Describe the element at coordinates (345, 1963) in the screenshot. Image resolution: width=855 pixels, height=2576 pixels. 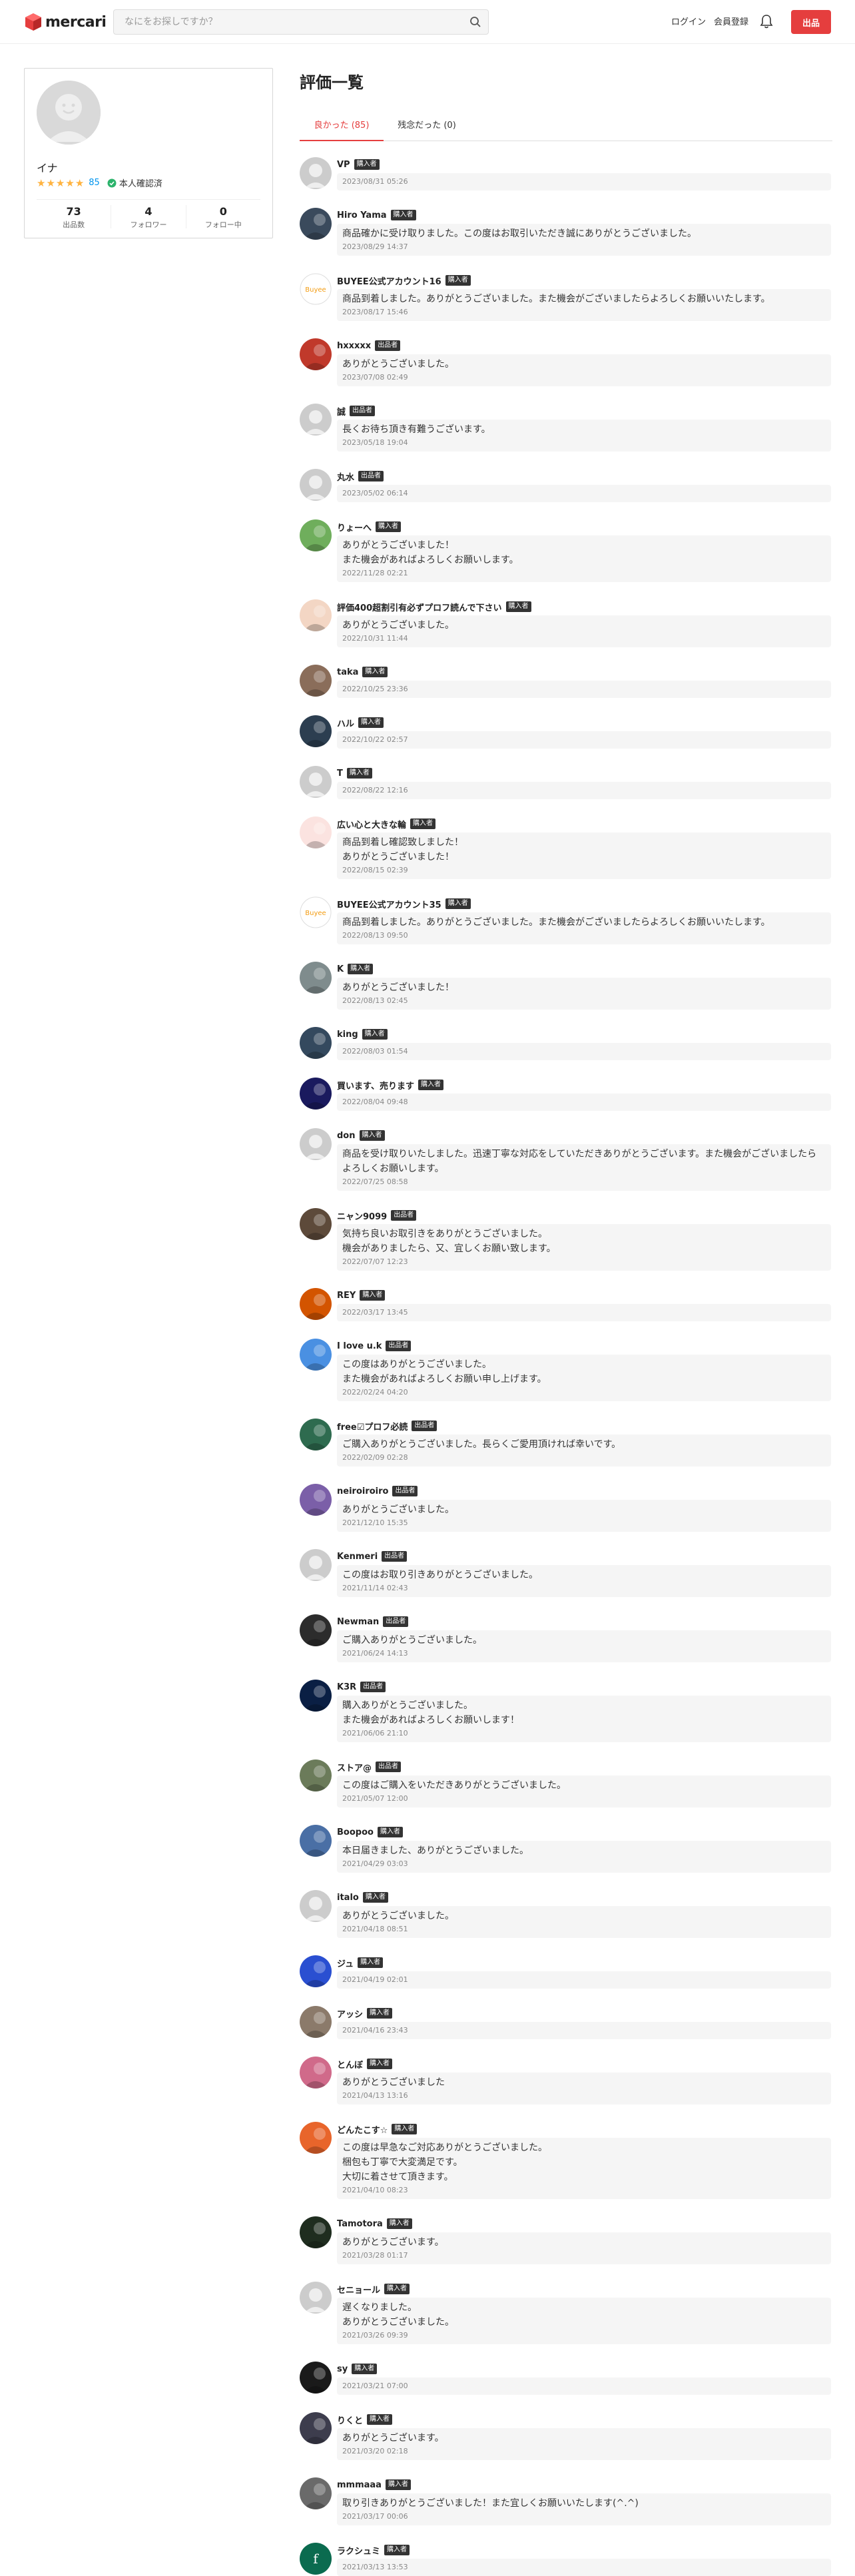
I see `reviewer-name: ジュ` at that location.